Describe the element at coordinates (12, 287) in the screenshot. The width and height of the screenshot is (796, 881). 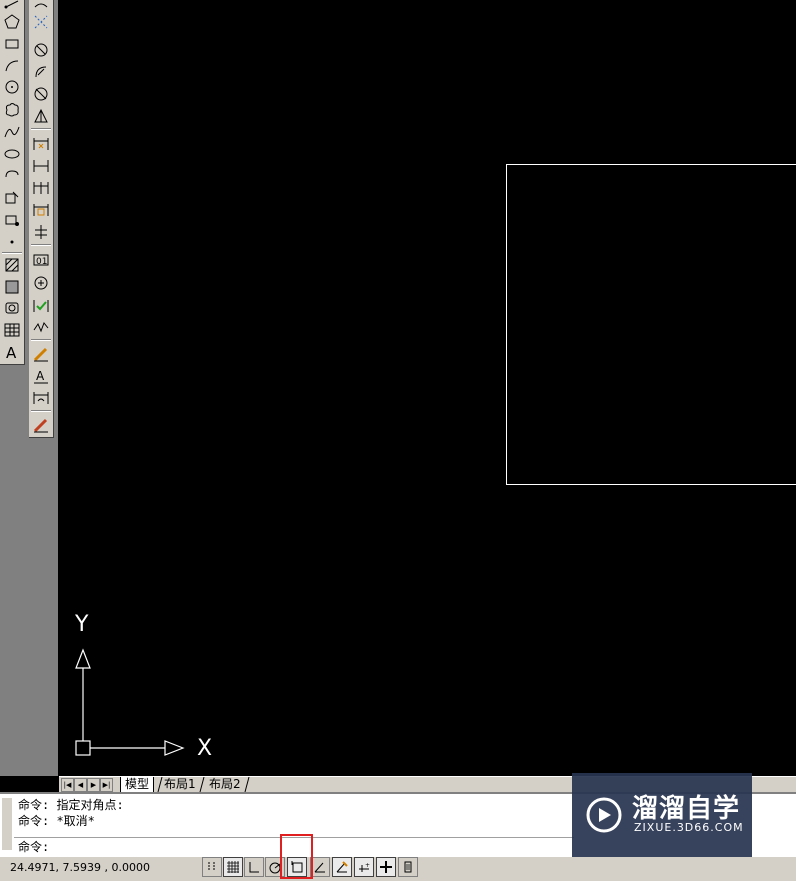
I see `gradient-icon` at that location.